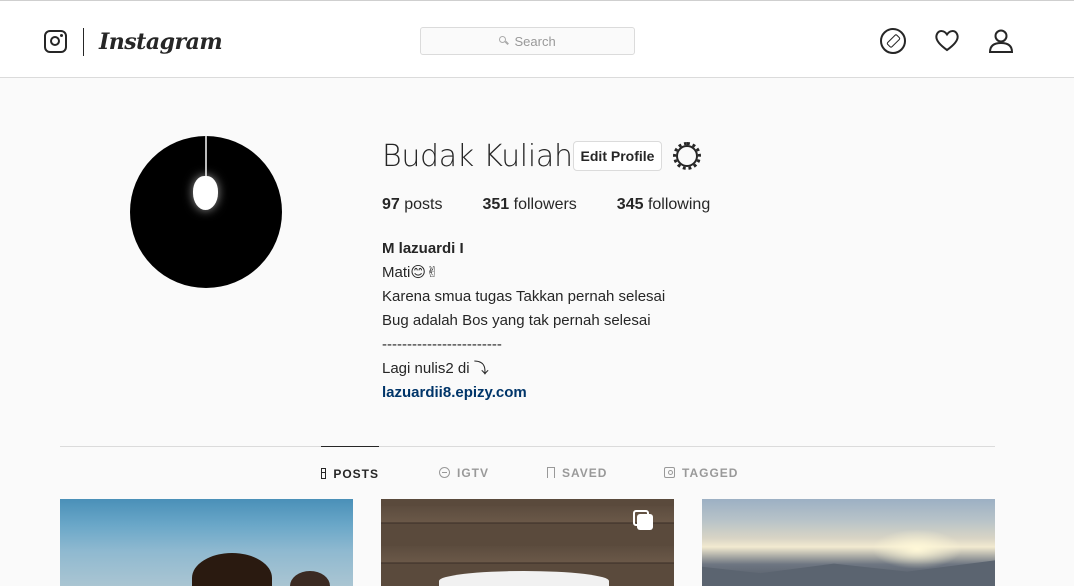 This screenshot has width=1074, height=586. What do you see at coordinates (444, 472) in the screenshot?
I see `igtv-icon` at bounding box center [444, 472].